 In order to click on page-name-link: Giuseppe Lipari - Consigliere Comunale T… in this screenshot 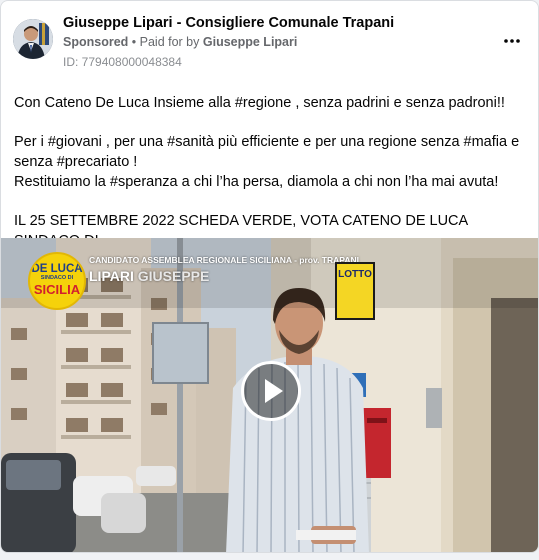, I will do `click(228, 23)`.